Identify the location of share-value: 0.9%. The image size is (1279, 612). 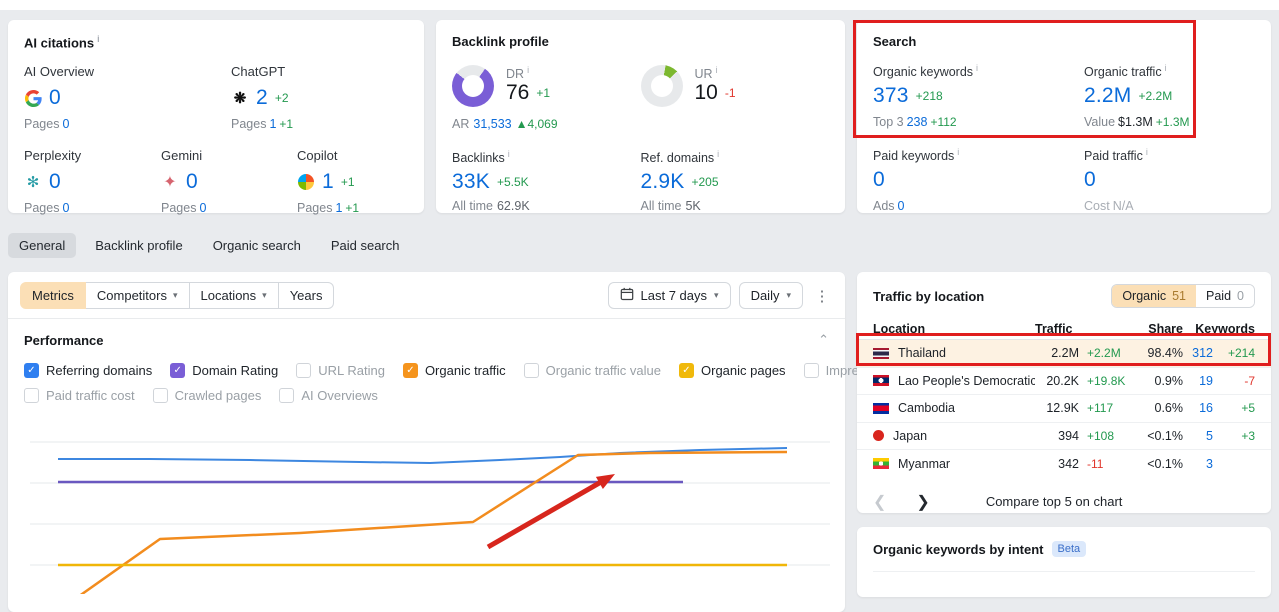
(1169, 380).